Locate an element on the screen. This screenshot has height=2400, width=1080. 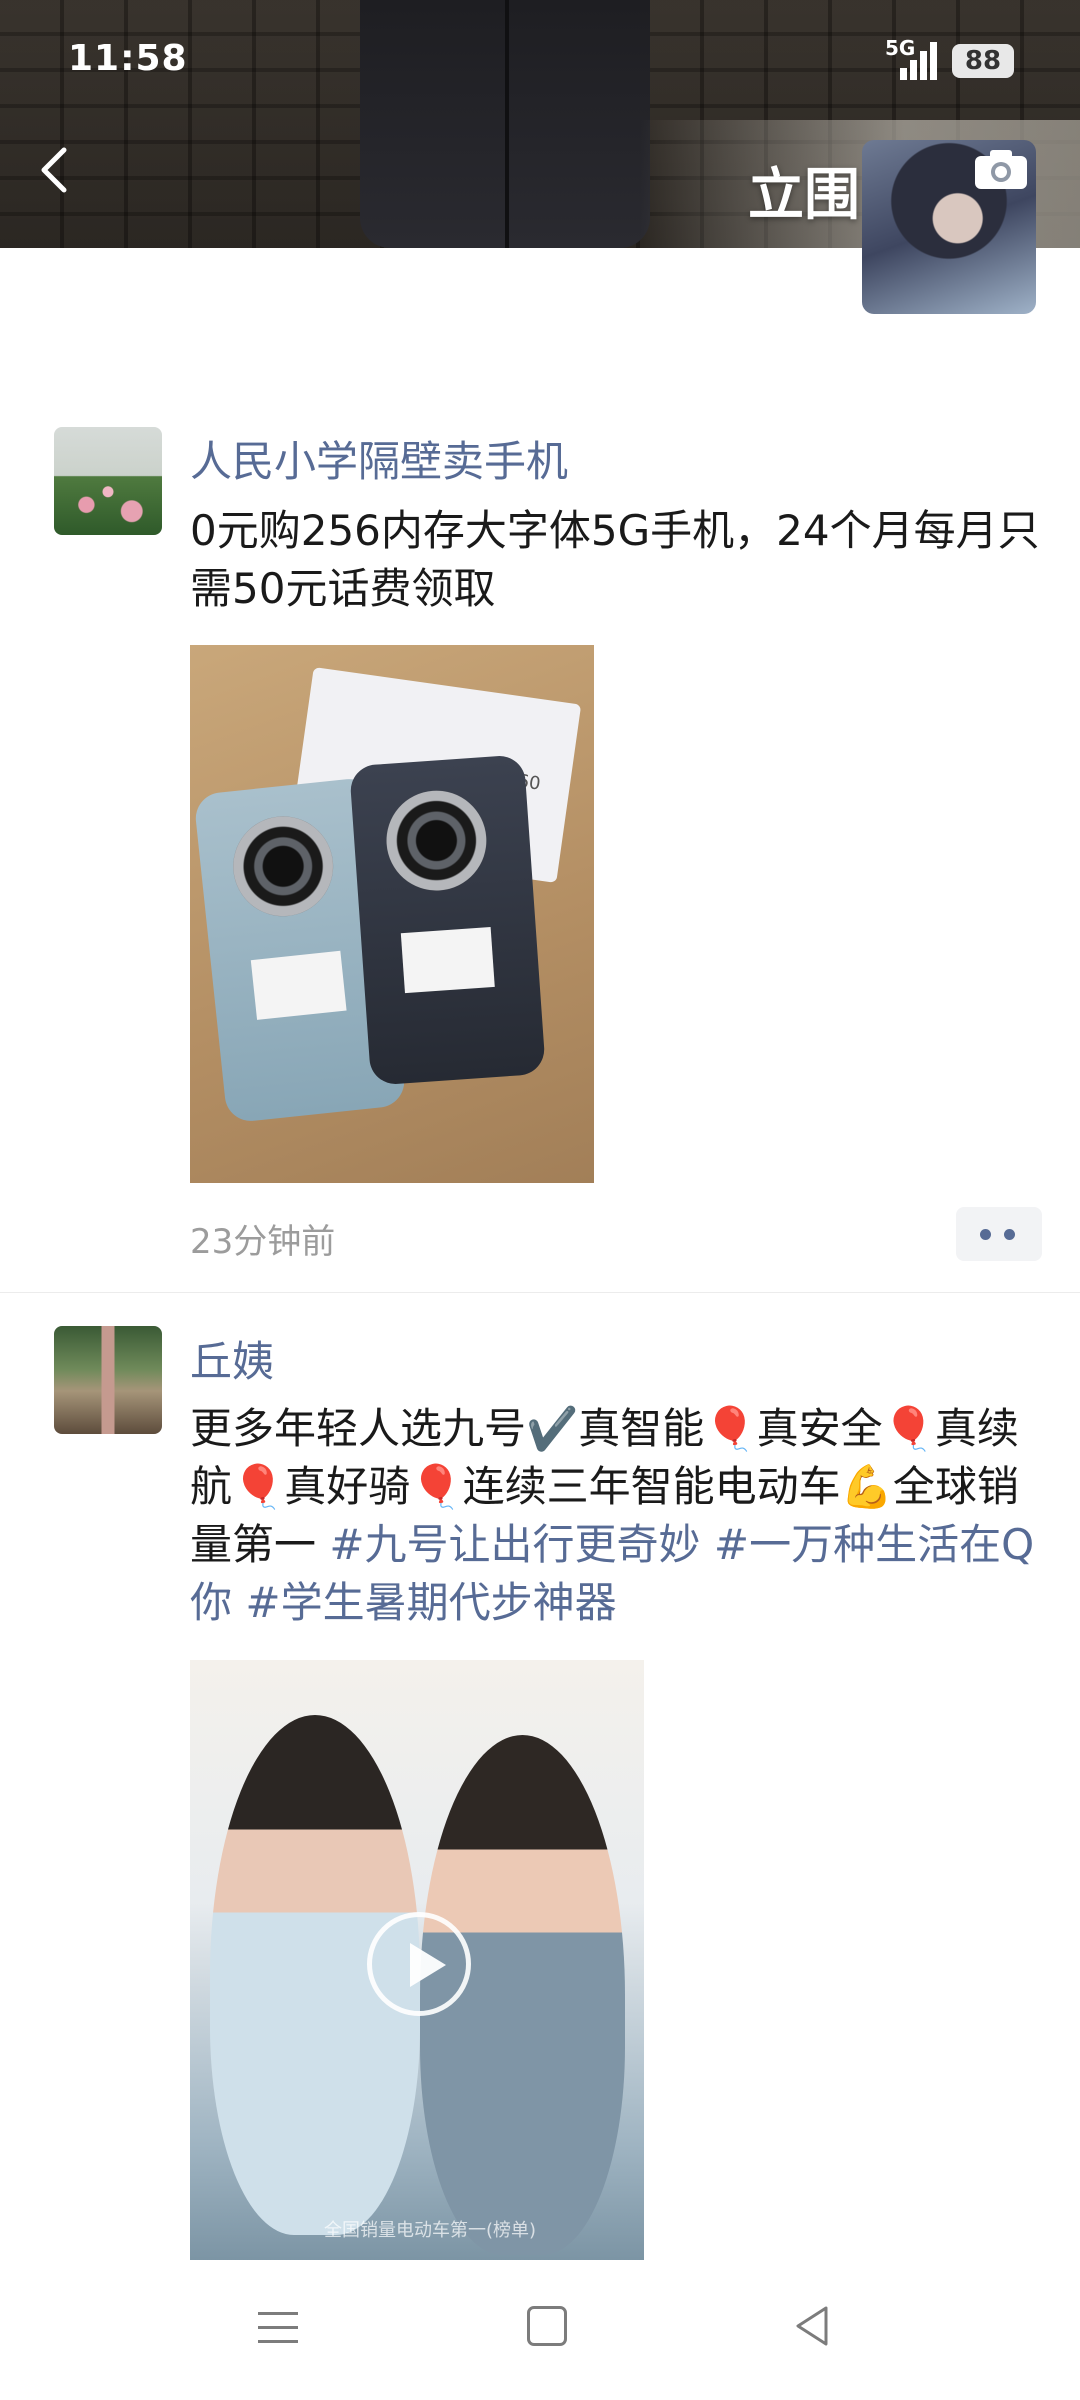
battery-icon: 88 is located at coordinates (983, 61).